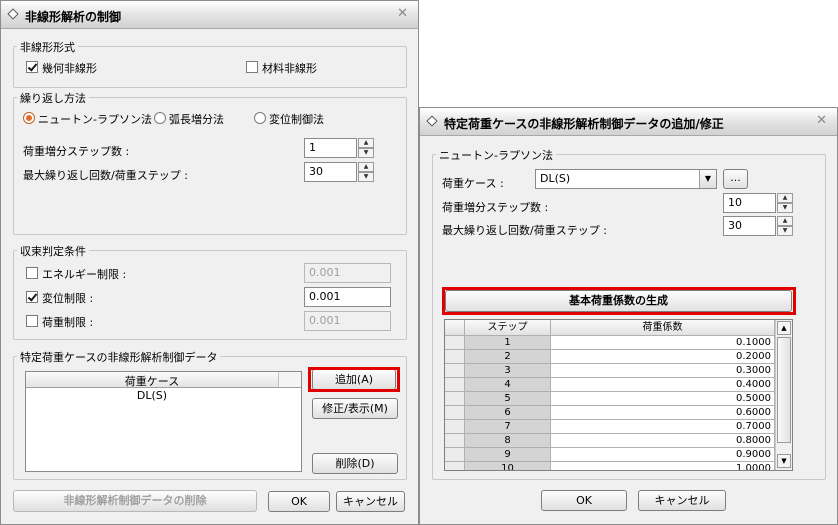 The height and width of the screenshot is (525, 838). What do you see at coordinates (355, 408) in the screenshot?
I see `modify-view-button: 修正/表示(M)` at bounding box center [355, 408].